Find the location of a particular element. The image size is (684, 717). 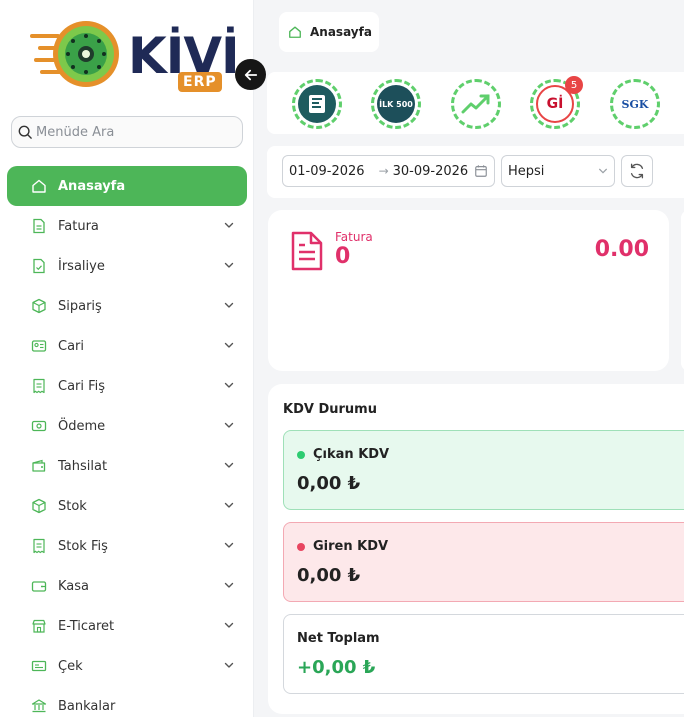

waybill-icon is located at coordinates (39, 266).